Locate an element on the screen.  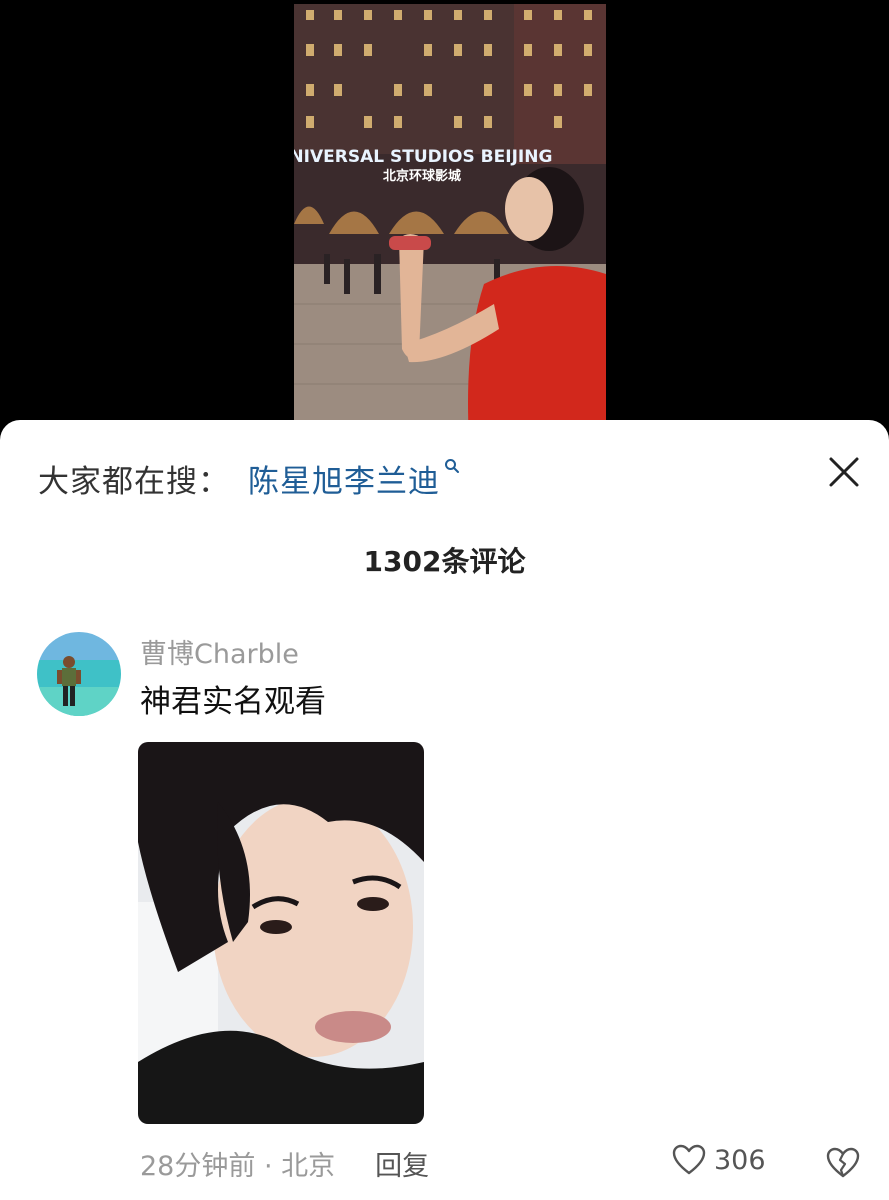
video-sign-line1: UNIVERSAL STUDIOS BEIJING is located at coordinates (423, 157).